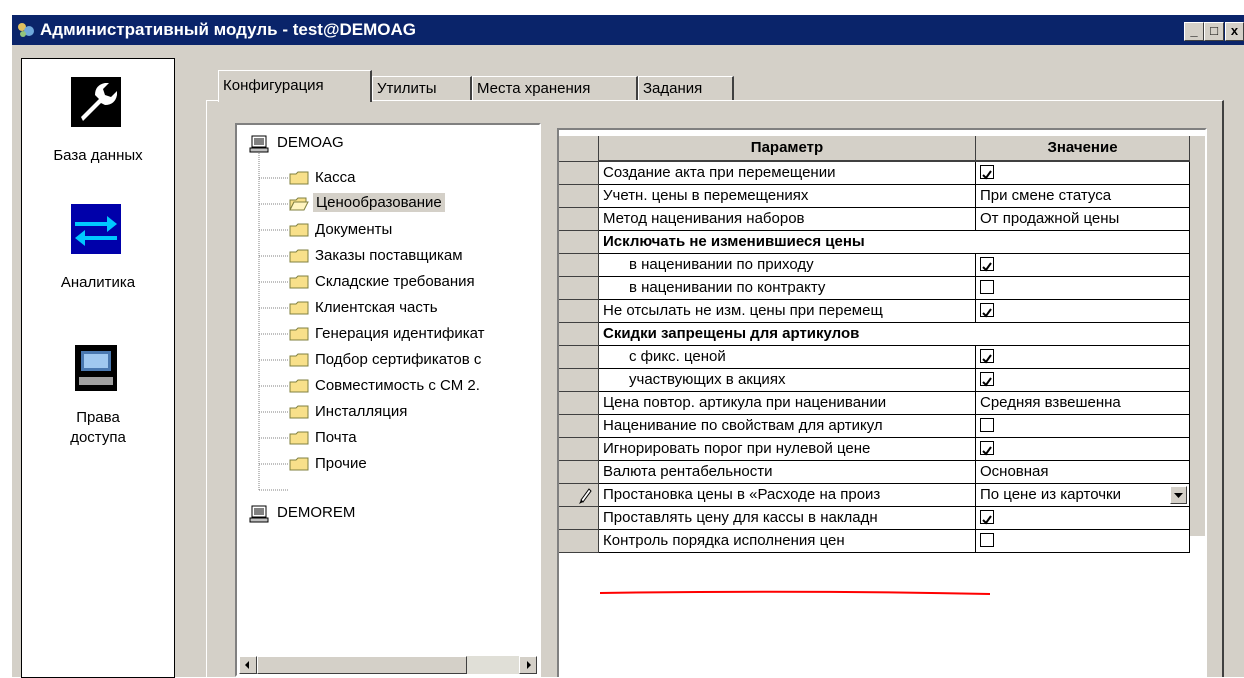 This screenshot has width=1244, height=678. Describe the element at coordinates (398, 359) in the screenshot. I see `tree-item: Подбор сертификатов с` at that location.